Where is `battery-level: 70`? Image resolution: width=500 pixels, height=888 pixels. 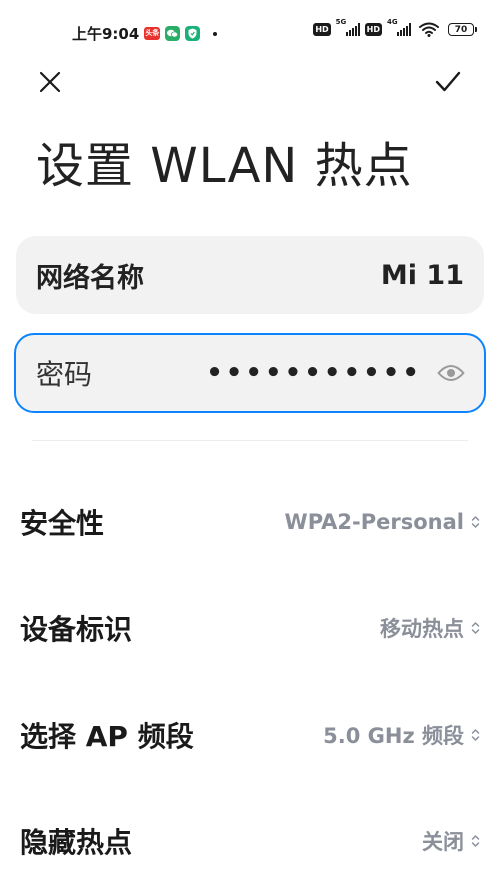
battery-level: 70 is located at coordinates (461, 29).